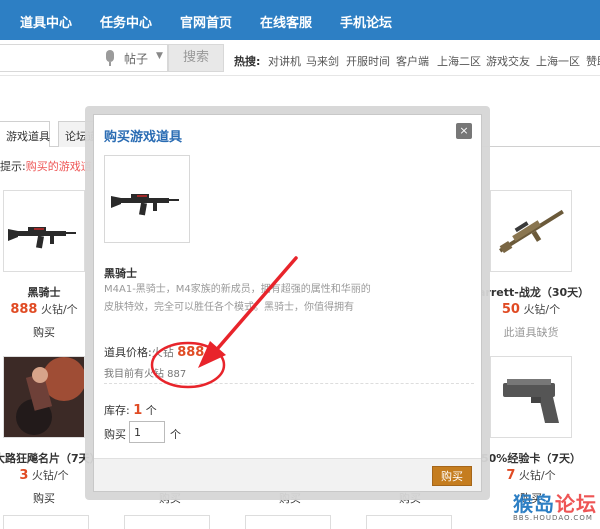  I want to click on item-image-name-card, so click(44, 397).